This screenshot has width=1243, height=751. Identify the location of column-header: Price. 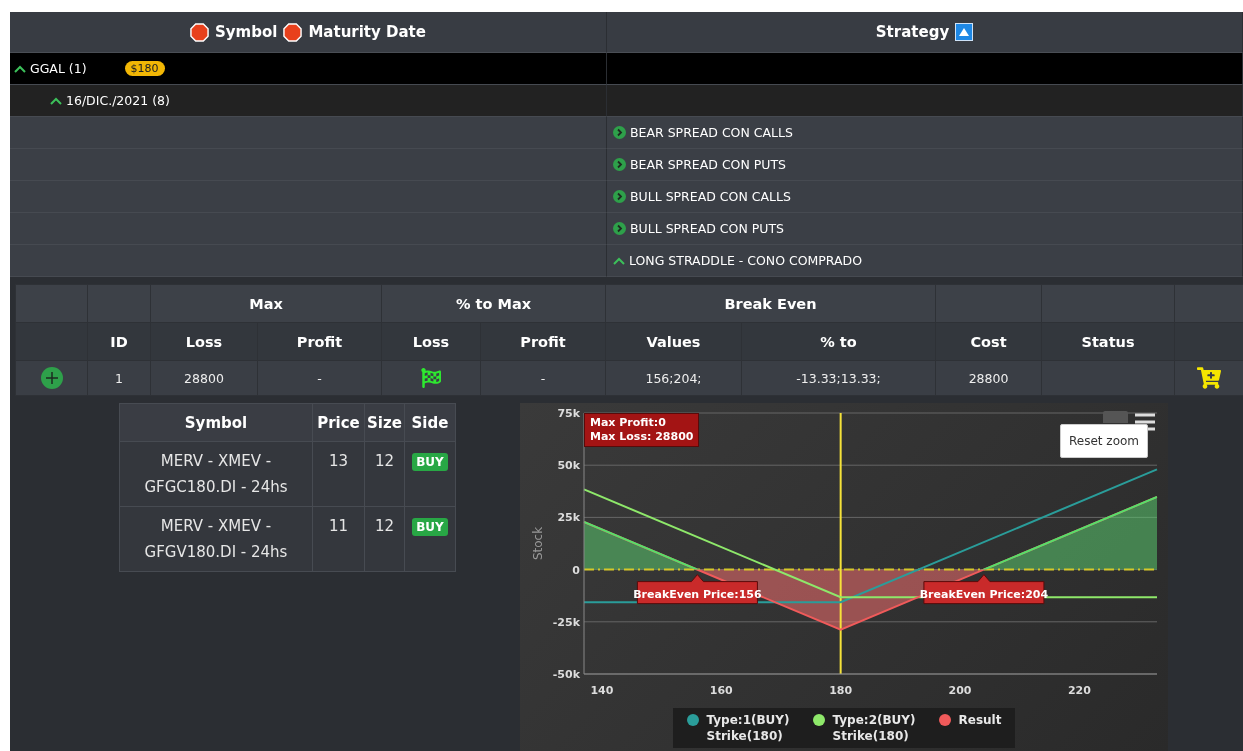
(338, 422).